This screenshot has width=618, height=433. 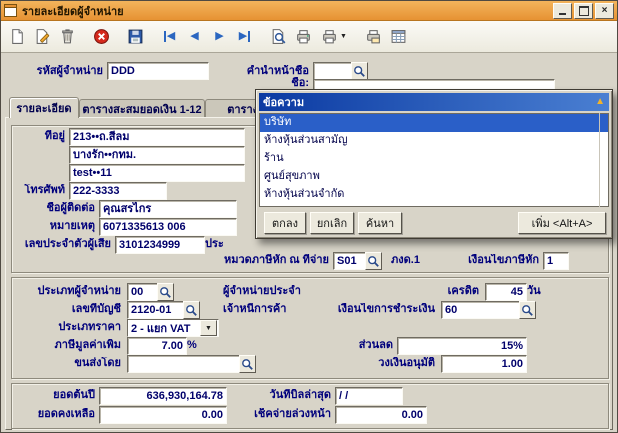 I want to click on begin-balance-label: ยอดต้นปี, so click(x=74, y=395).